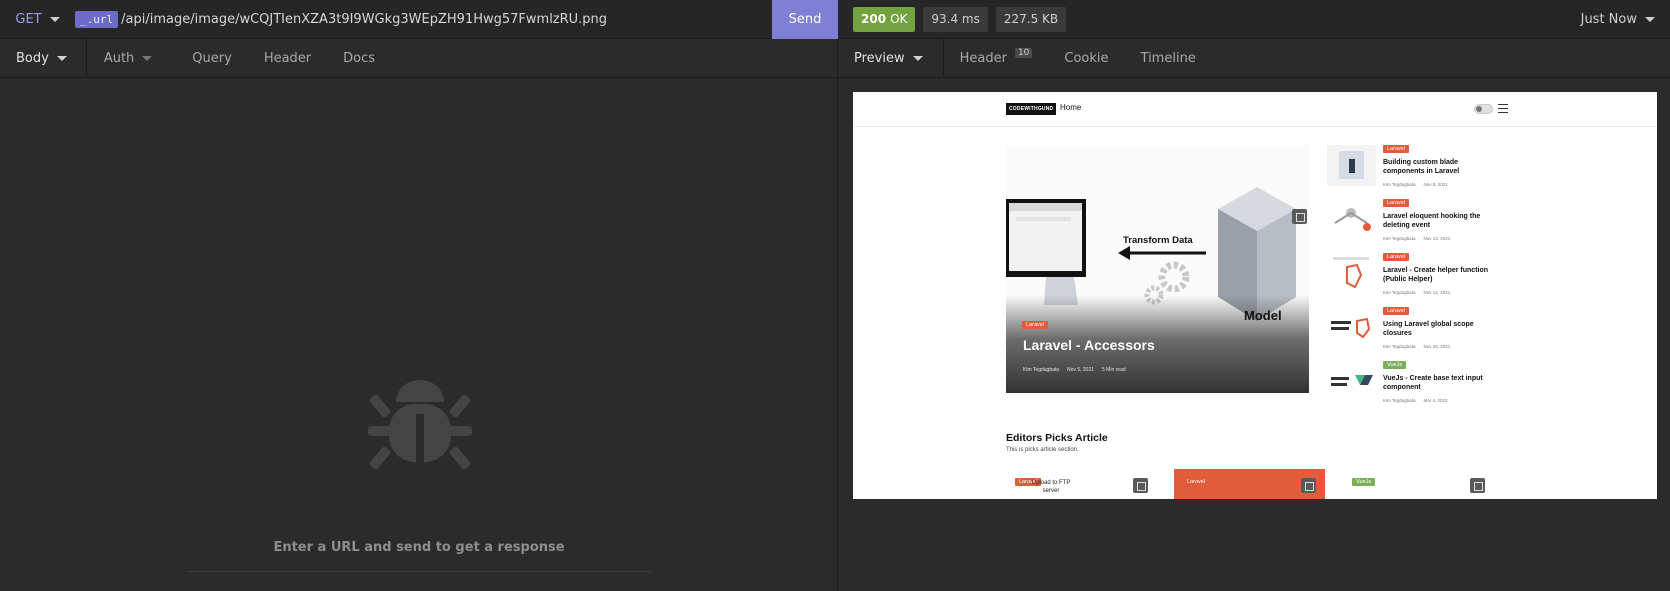  What do you see at coordinates (955, 19) in the screenshot?
I see `response-time: 93.4 ms` at bounding box center [955, 19].